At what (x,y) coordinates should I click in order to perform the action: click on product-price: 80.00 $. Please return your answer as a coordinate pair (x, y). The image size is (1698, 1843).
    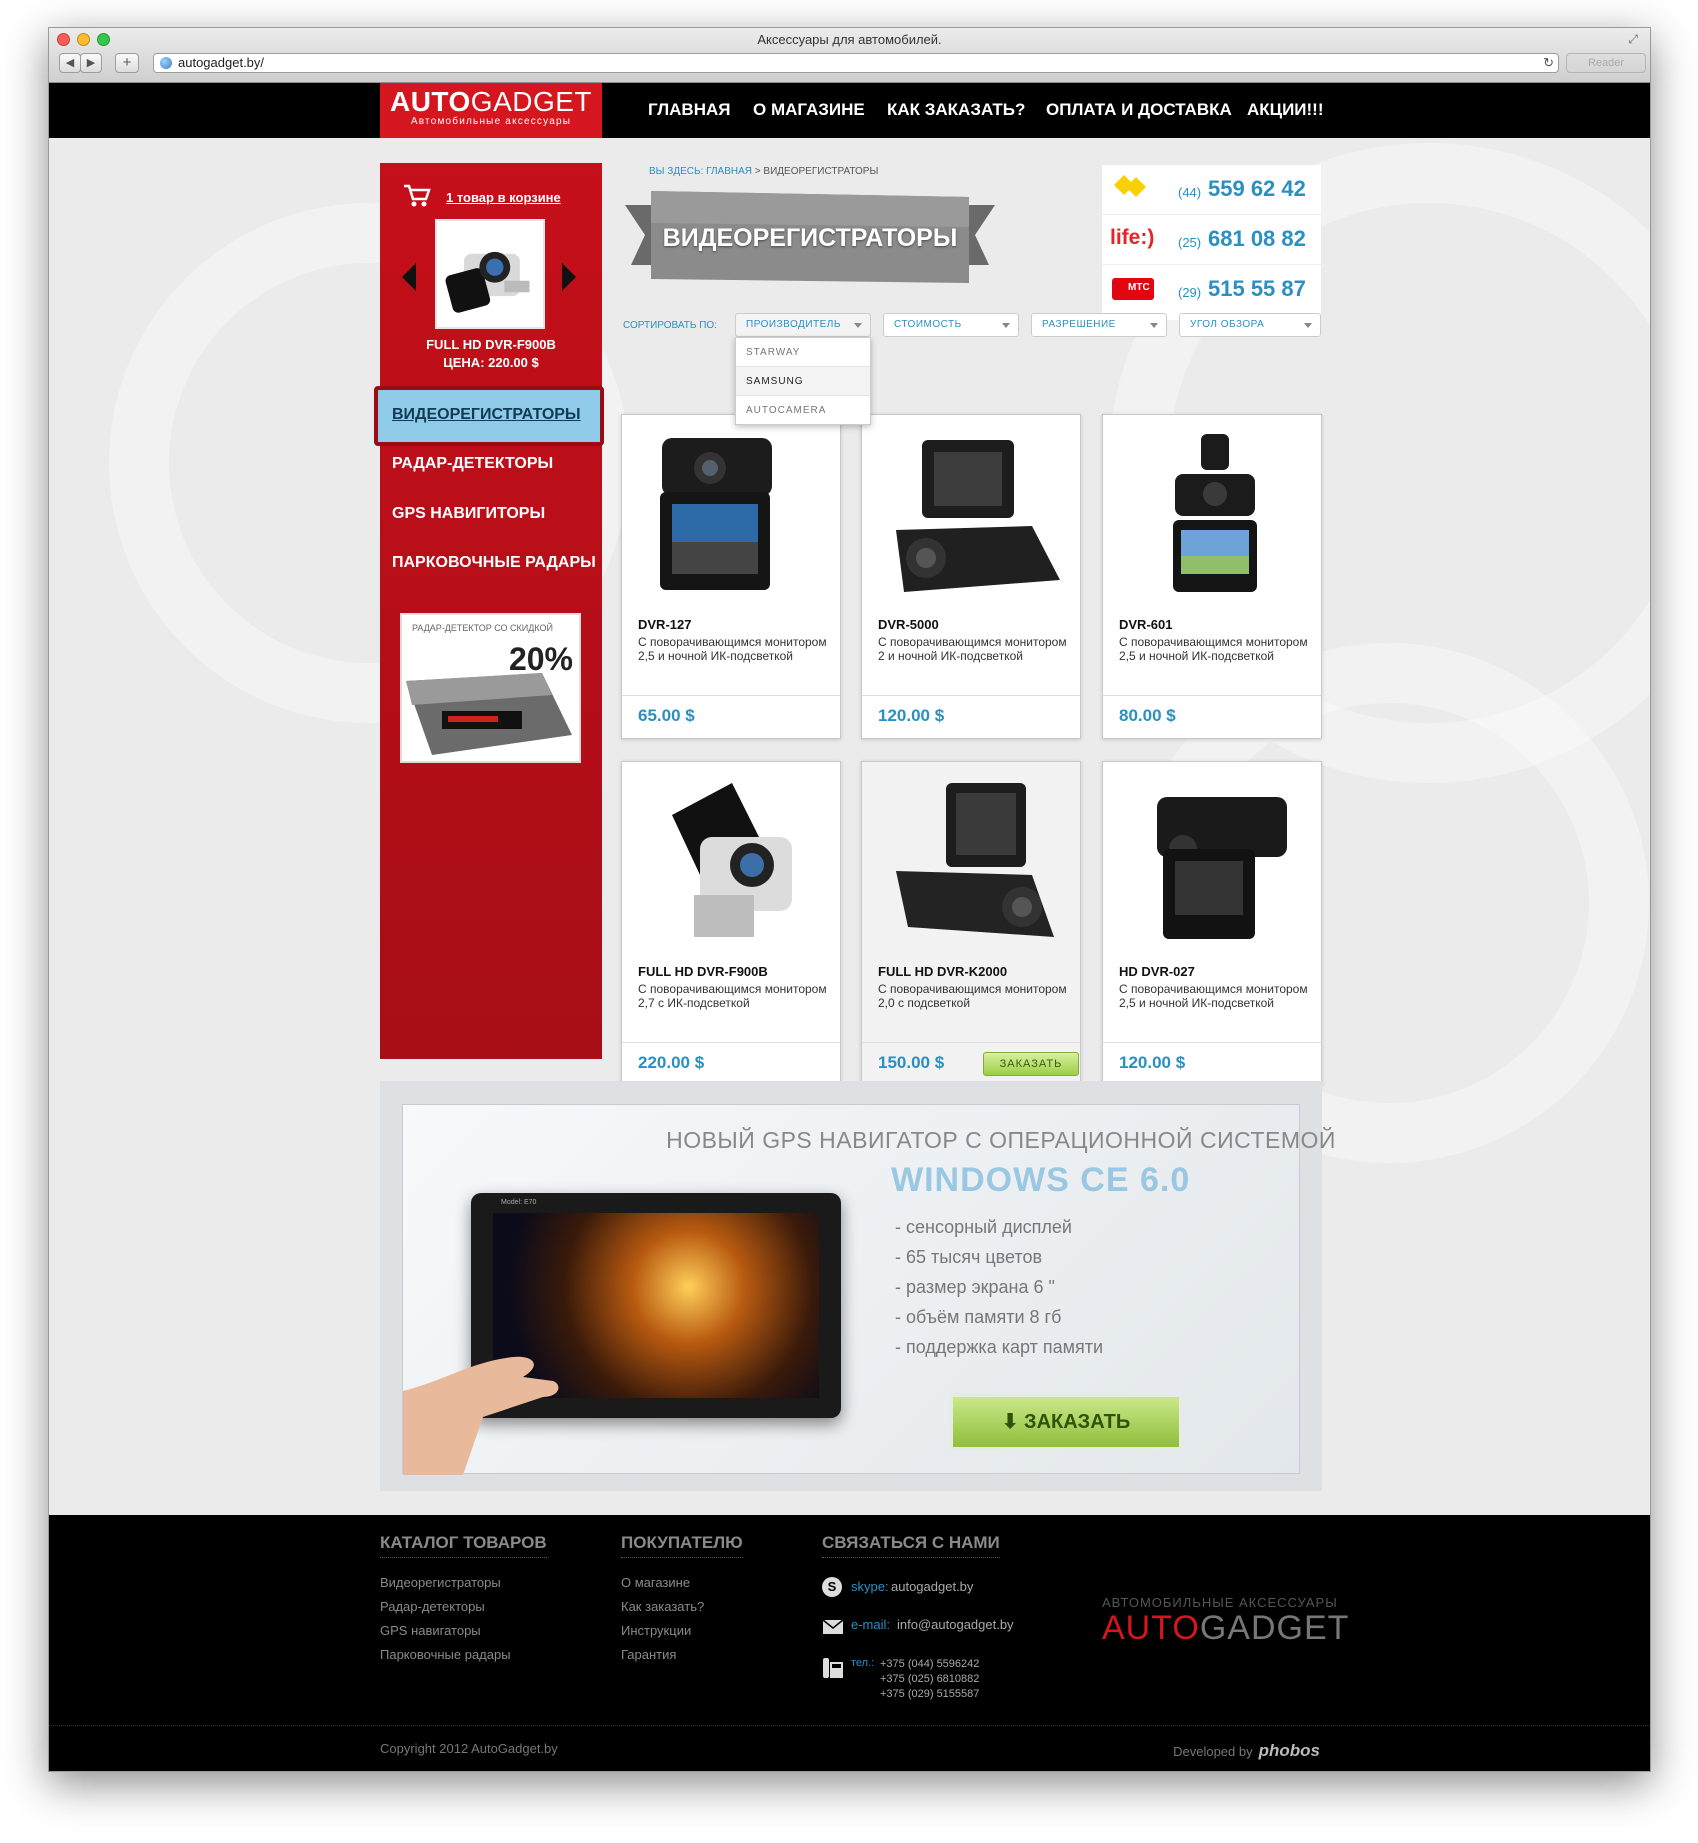
    Looking at the image, I should click on (1147, 715).